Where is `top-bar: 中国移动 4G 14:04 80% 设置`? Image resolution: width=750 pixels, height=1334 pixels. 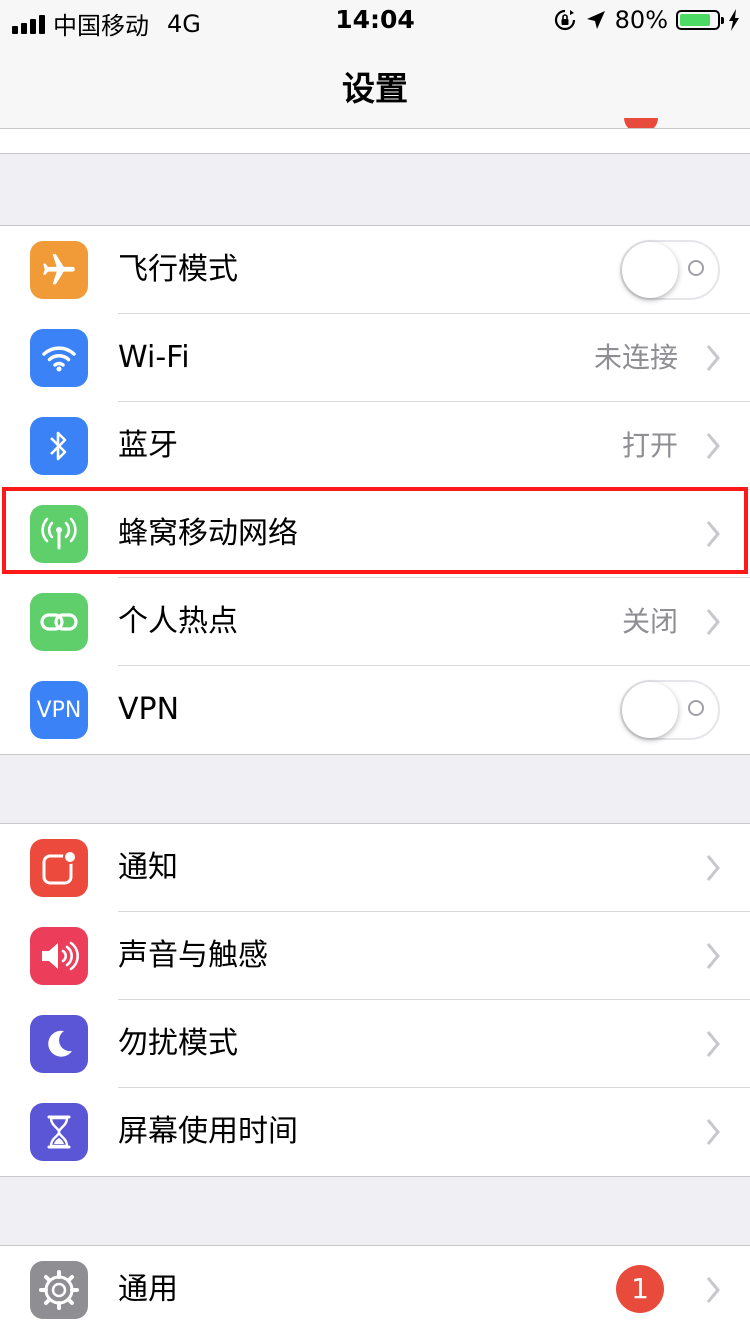
top-bar: 中国移动 4G 14:04 80% 设置 is located at coordinates (375, 66).